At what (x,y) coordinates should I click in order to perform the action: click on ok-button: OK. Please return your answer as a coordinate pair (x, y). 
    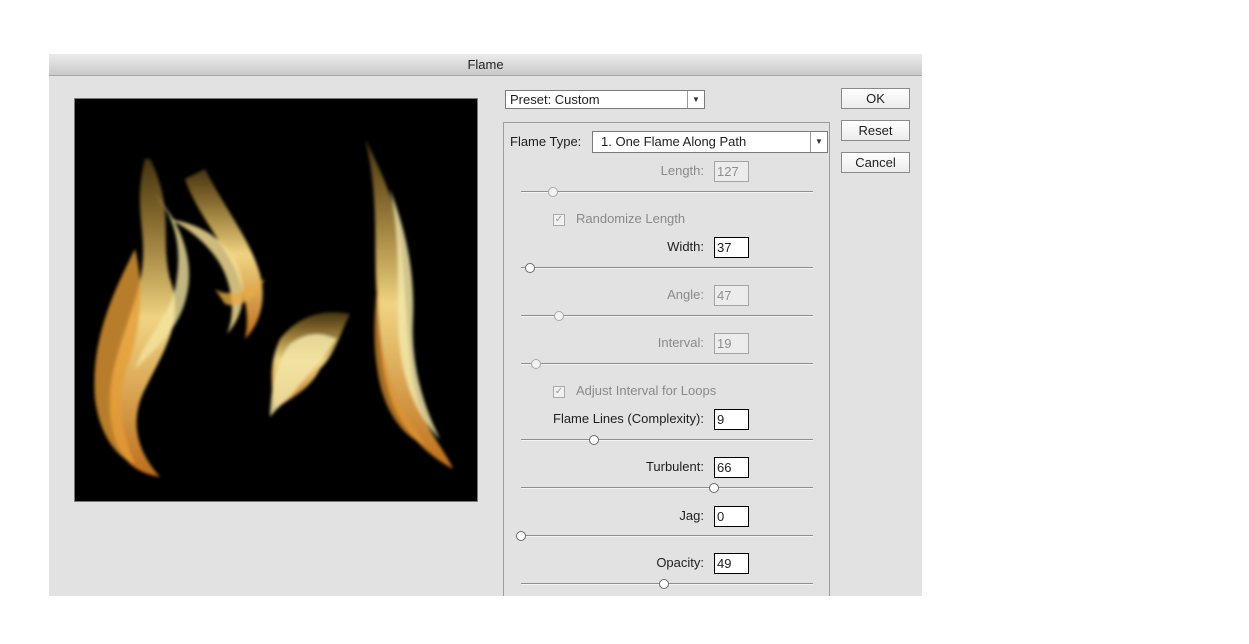
    Looking at the image, I should click on (875, 98).